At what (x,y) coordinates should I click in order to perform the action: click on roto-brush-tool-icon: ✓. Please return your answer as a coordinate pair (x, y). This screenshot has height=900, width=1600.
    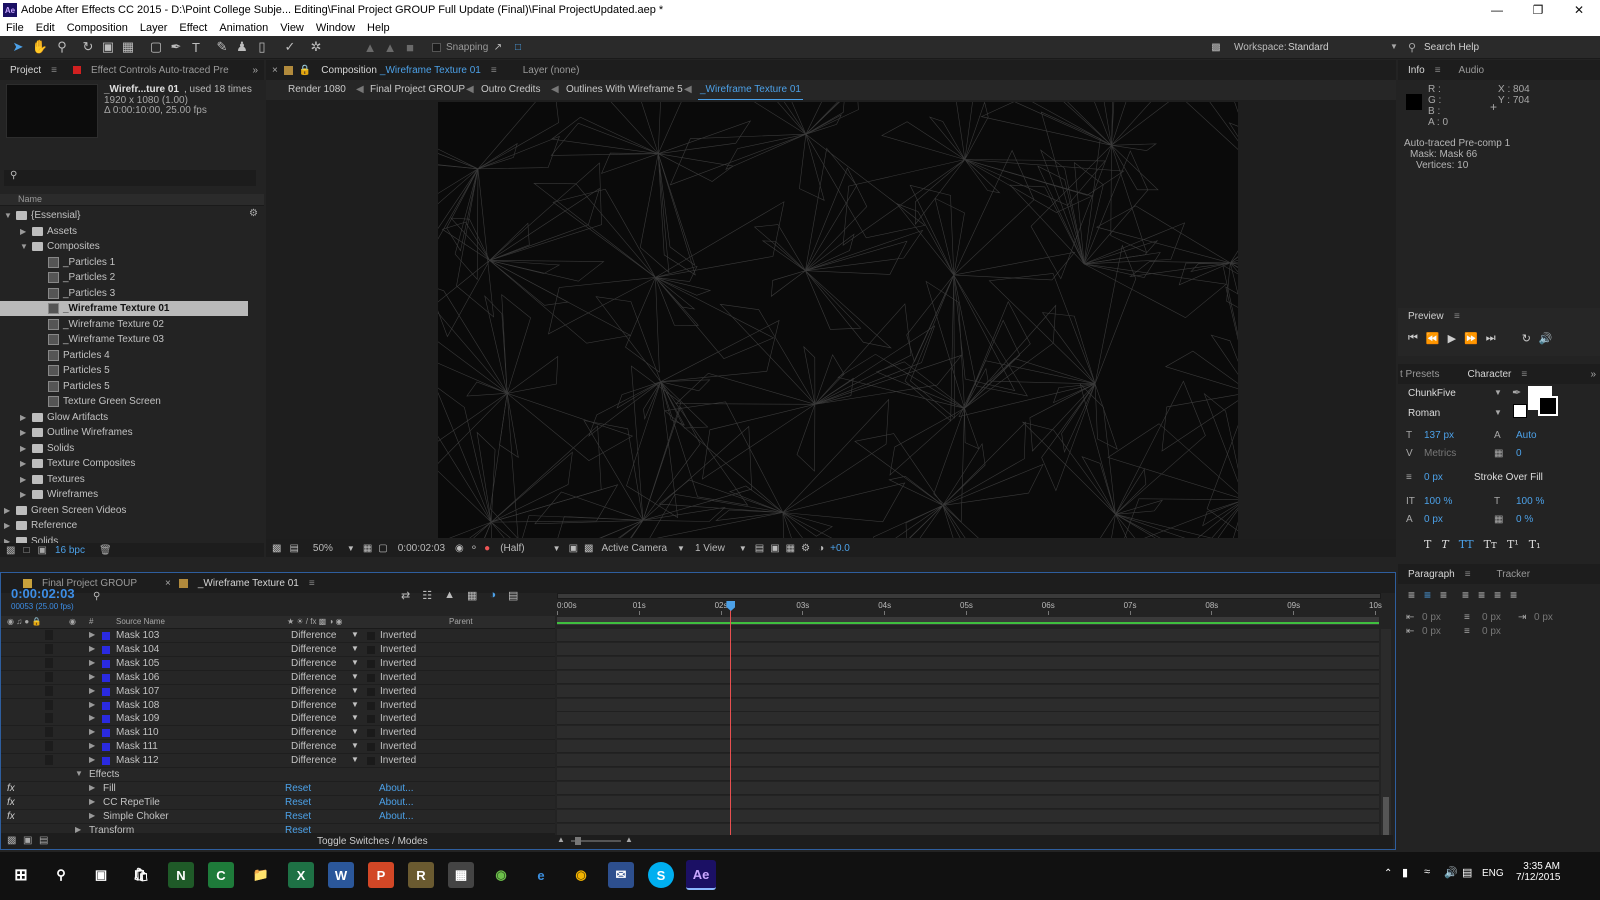
    Looking at the image, I should click on (290, 47).